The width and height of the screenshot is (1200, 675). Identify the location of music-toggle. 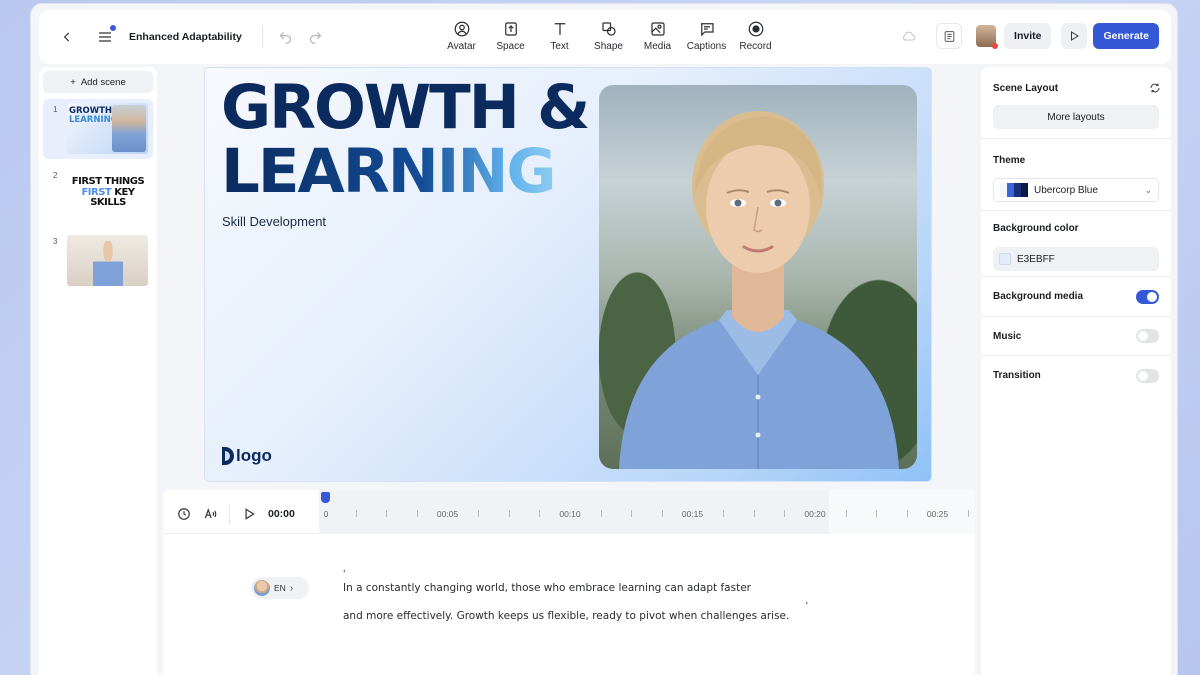
(1147, 336).